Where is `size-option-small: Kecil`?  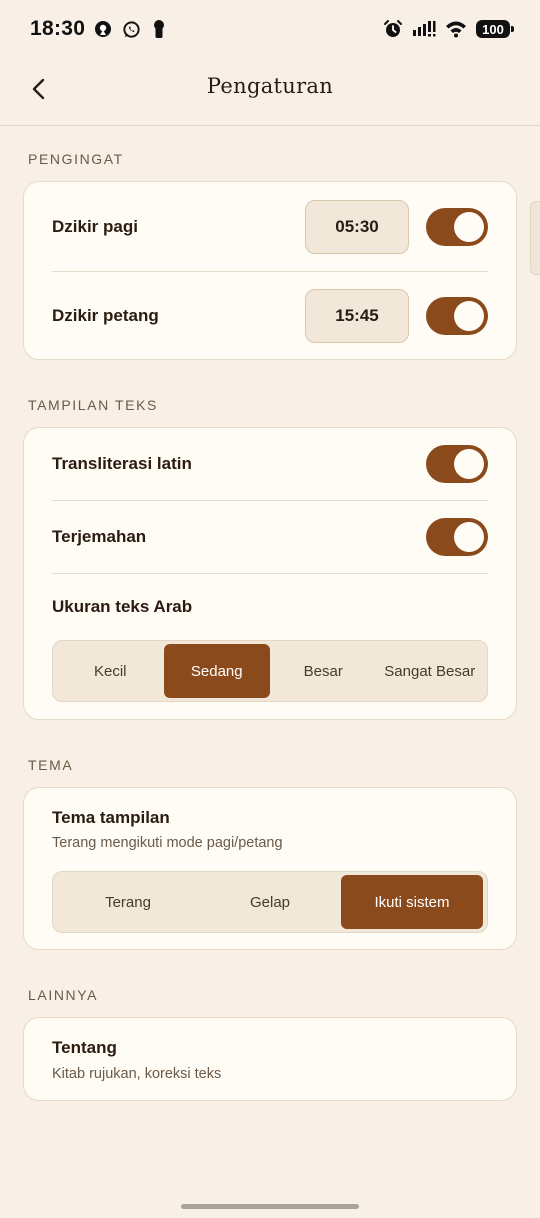
size-option-small: Kecil is located at coordinates (110, 671).